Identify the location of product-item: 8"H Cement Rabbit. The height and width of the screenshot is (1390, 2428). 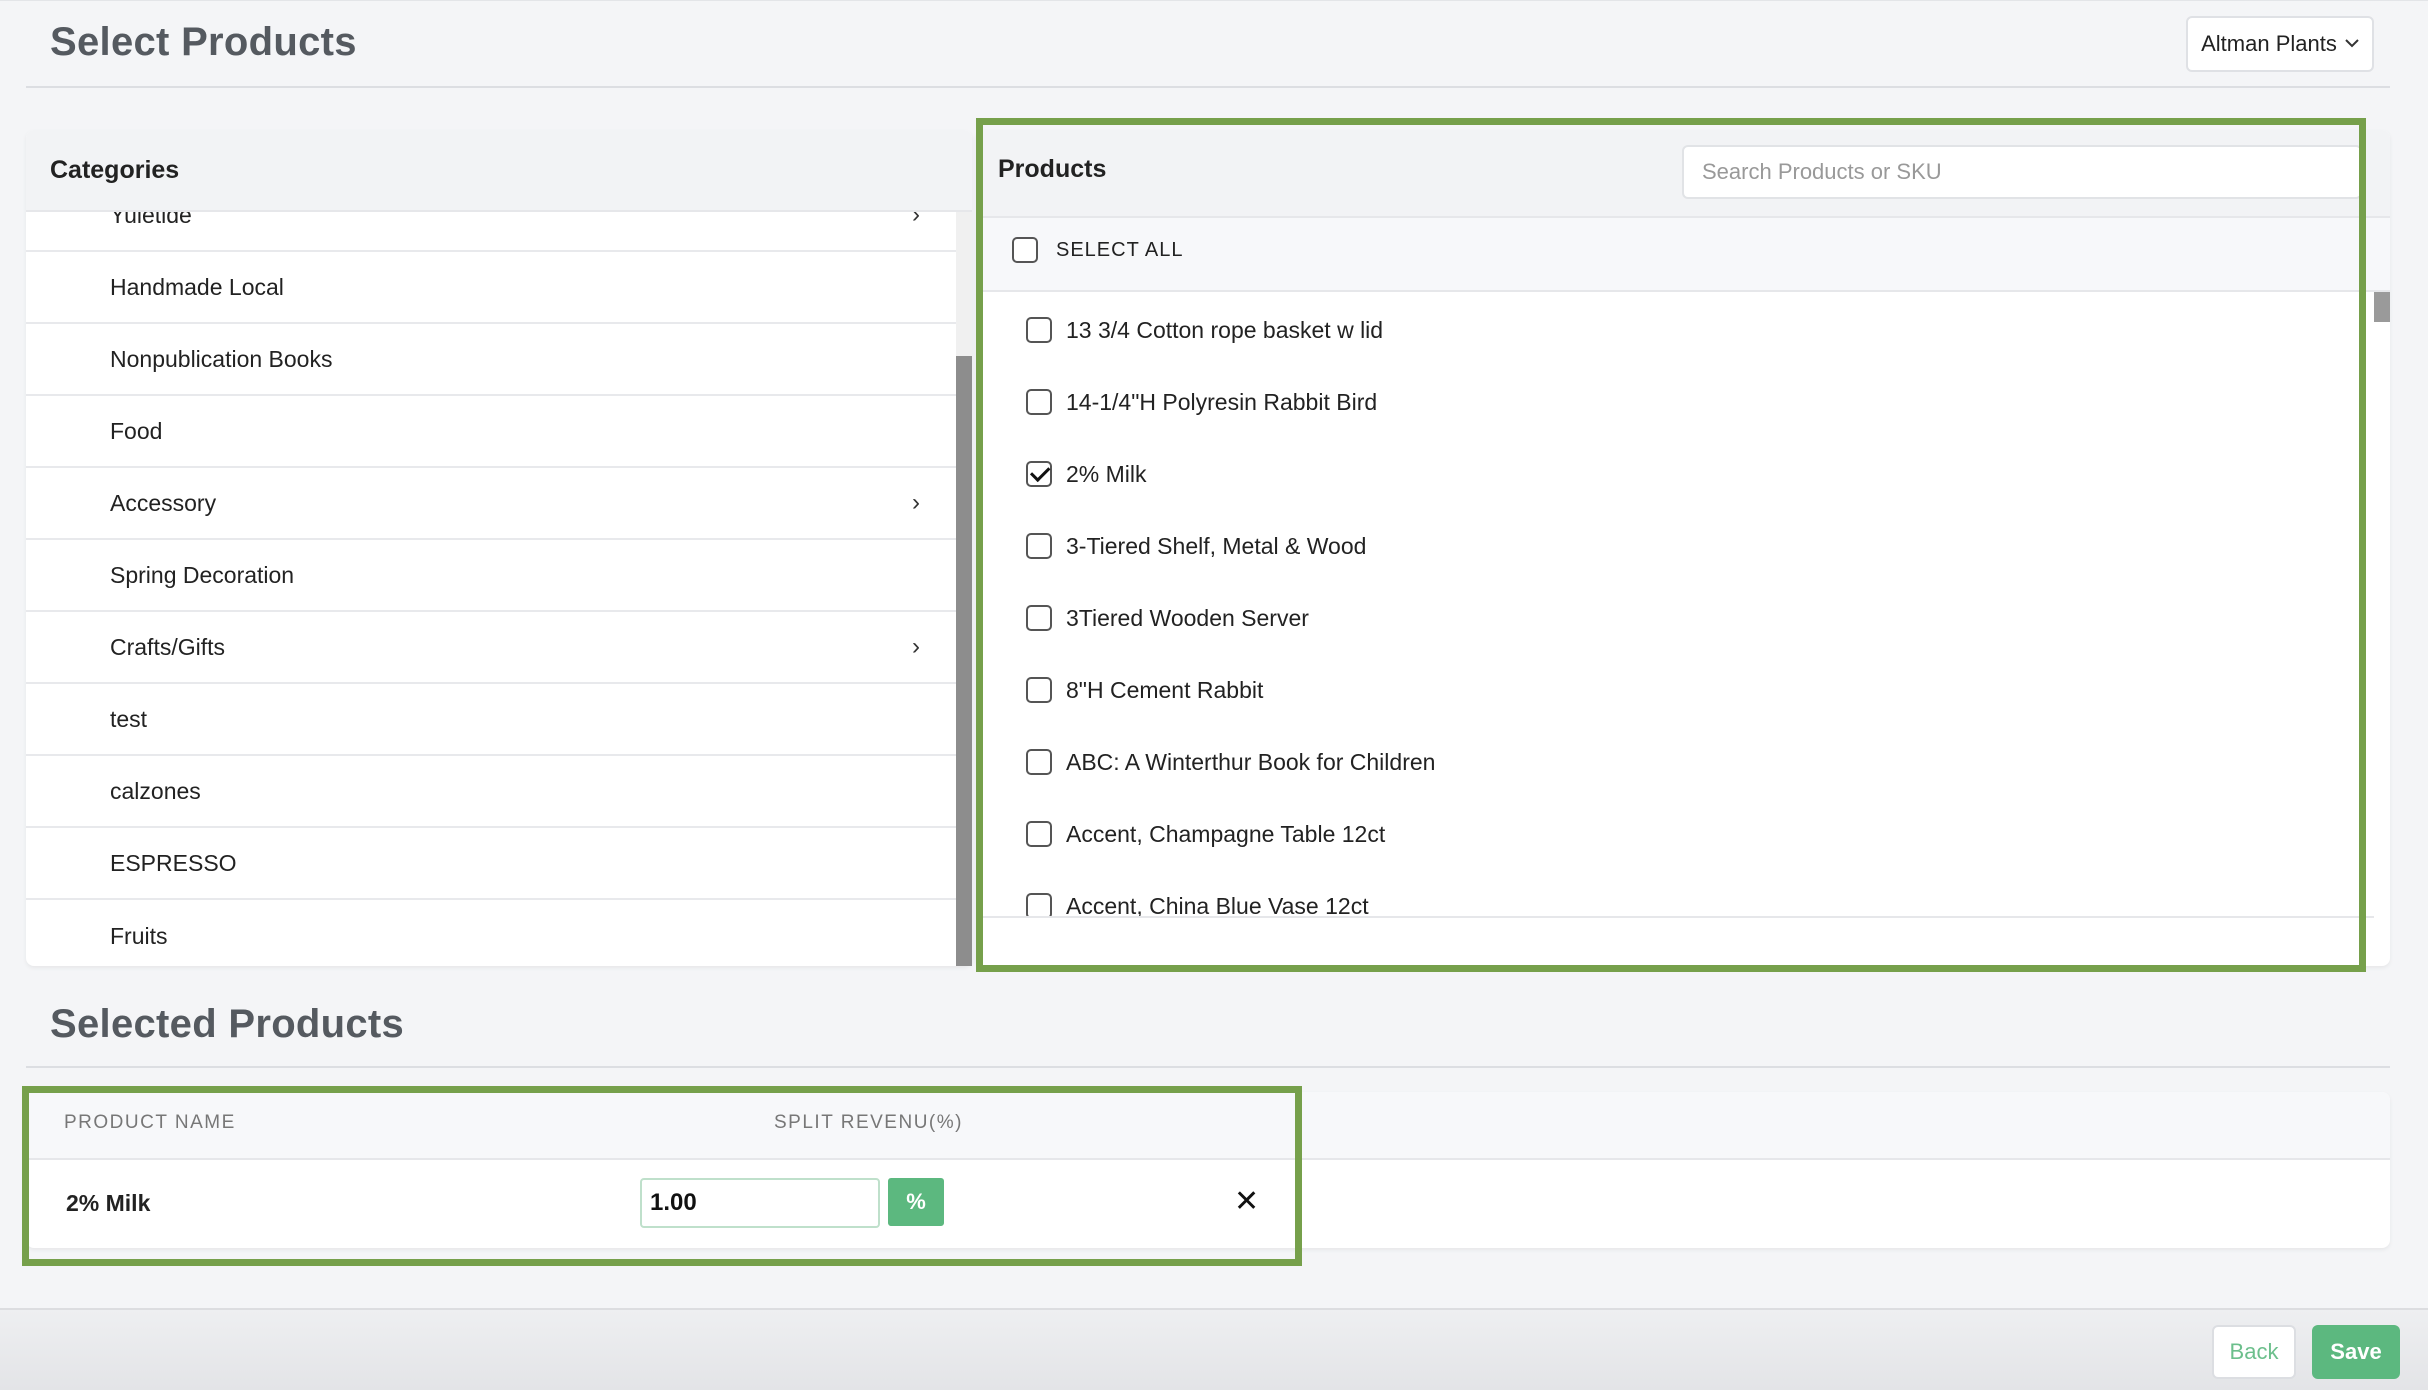
(1144, 690).